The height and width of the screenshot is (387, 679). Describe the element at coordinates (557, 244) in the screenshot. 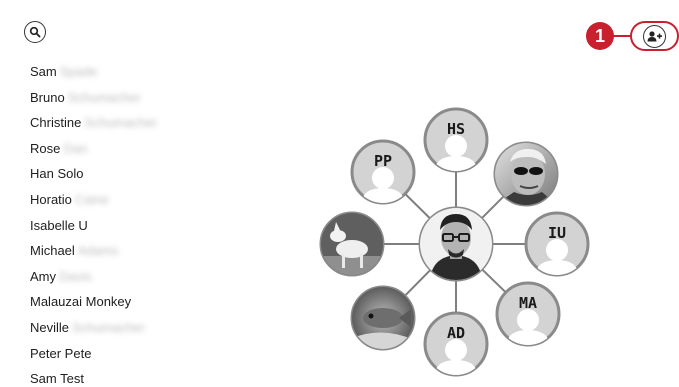

I see `contact-node-iu: IU` at that location.